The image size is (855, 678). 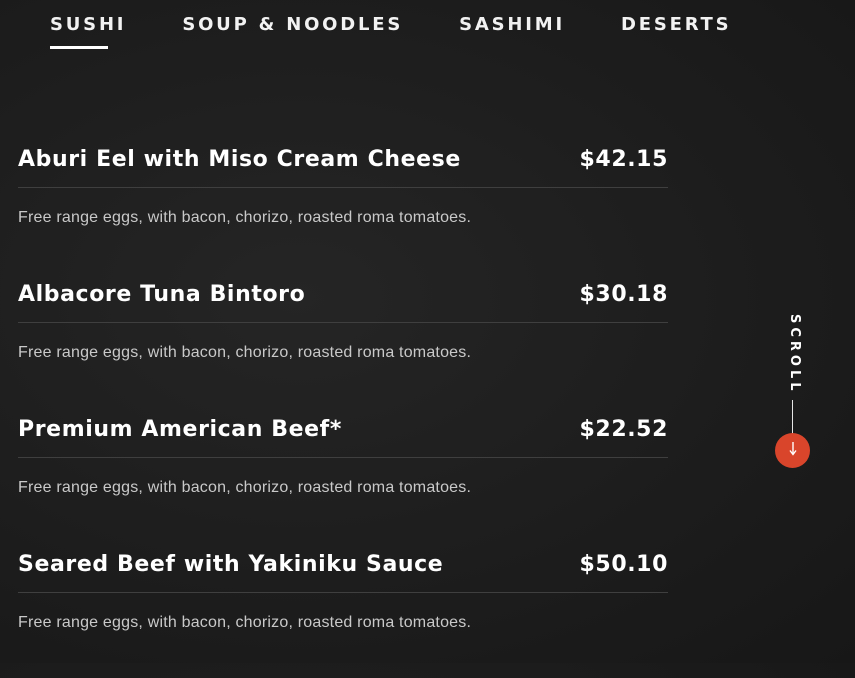 What do you see at coordinates (343, 298) in the screenshot?
I see `menu-item-header: Albacore Tuna Bintoro $30.18` at bounding box center [343, 298].